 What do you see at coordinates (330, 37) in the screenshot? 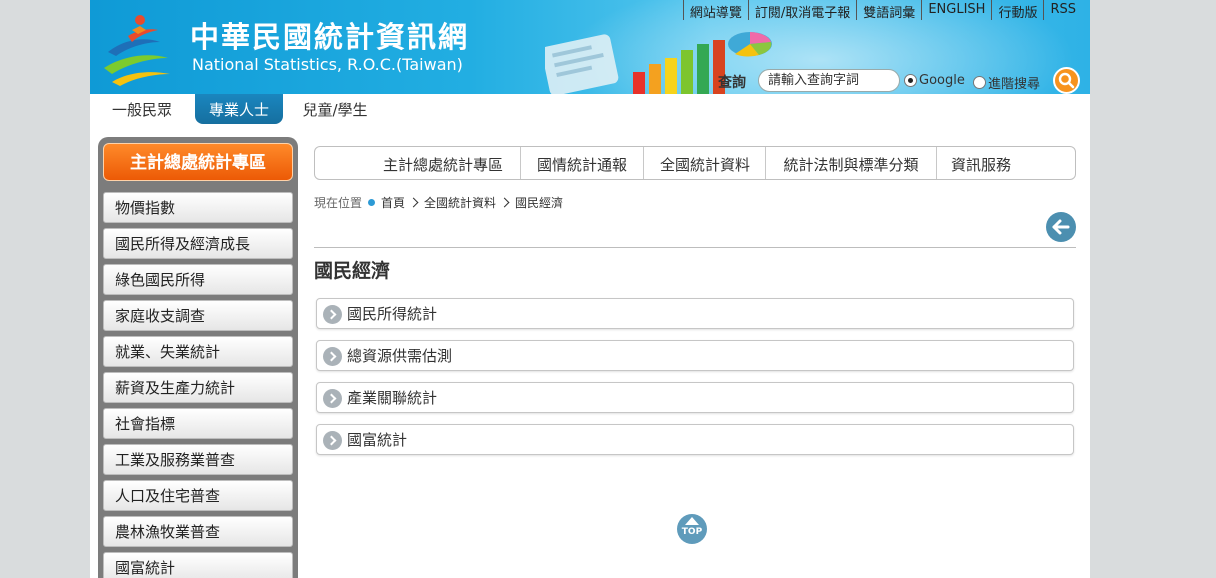
I see `site-title: 中華民國統計資訊網` at bounding box center [330, 37].